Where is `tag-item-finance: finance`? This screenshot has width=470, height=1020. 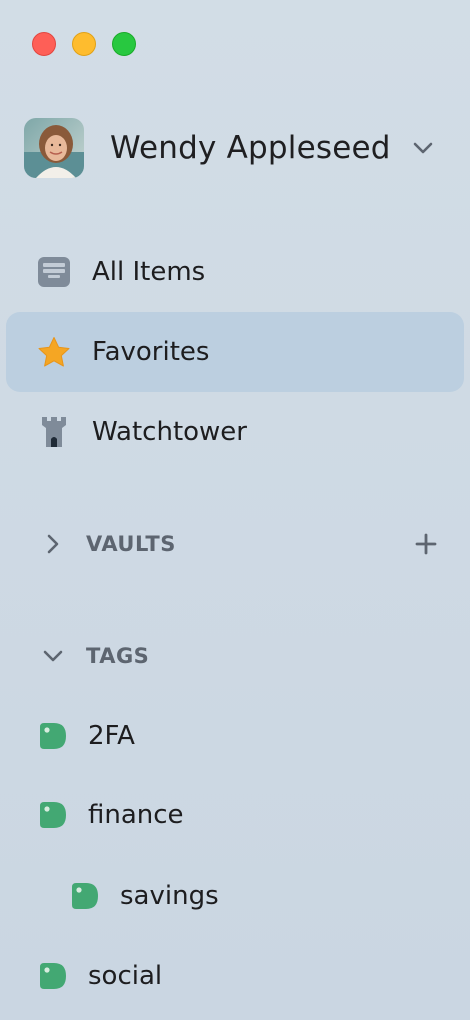 tag-item-finance: finance is located at coordinates (111, 815).